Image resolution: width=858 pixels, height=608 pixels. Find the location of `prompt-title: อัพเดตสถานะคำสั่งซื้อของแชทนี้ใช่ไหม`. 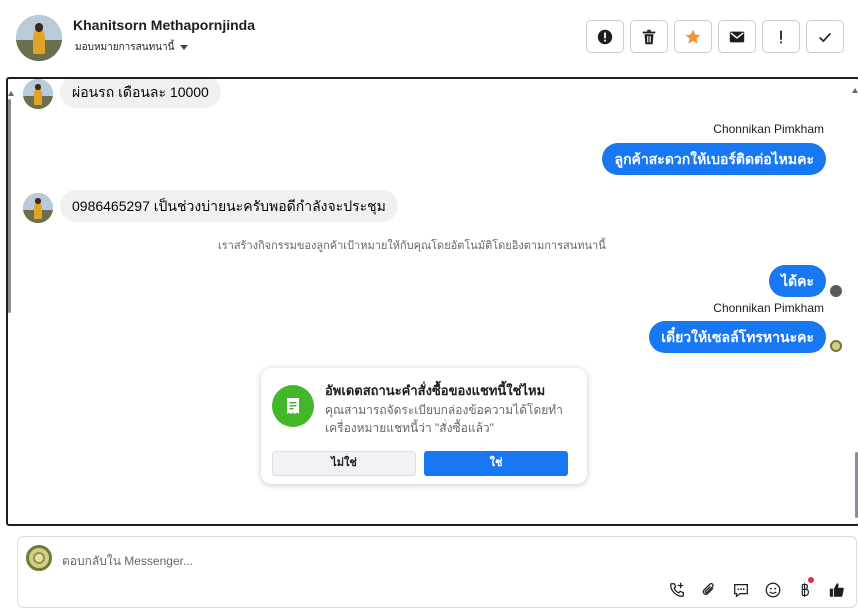

prompt-title: อัพเดตสถานะคำสั่งซื้อของแชทนี้ใช่ไหม is located at coordinates (435, 390).